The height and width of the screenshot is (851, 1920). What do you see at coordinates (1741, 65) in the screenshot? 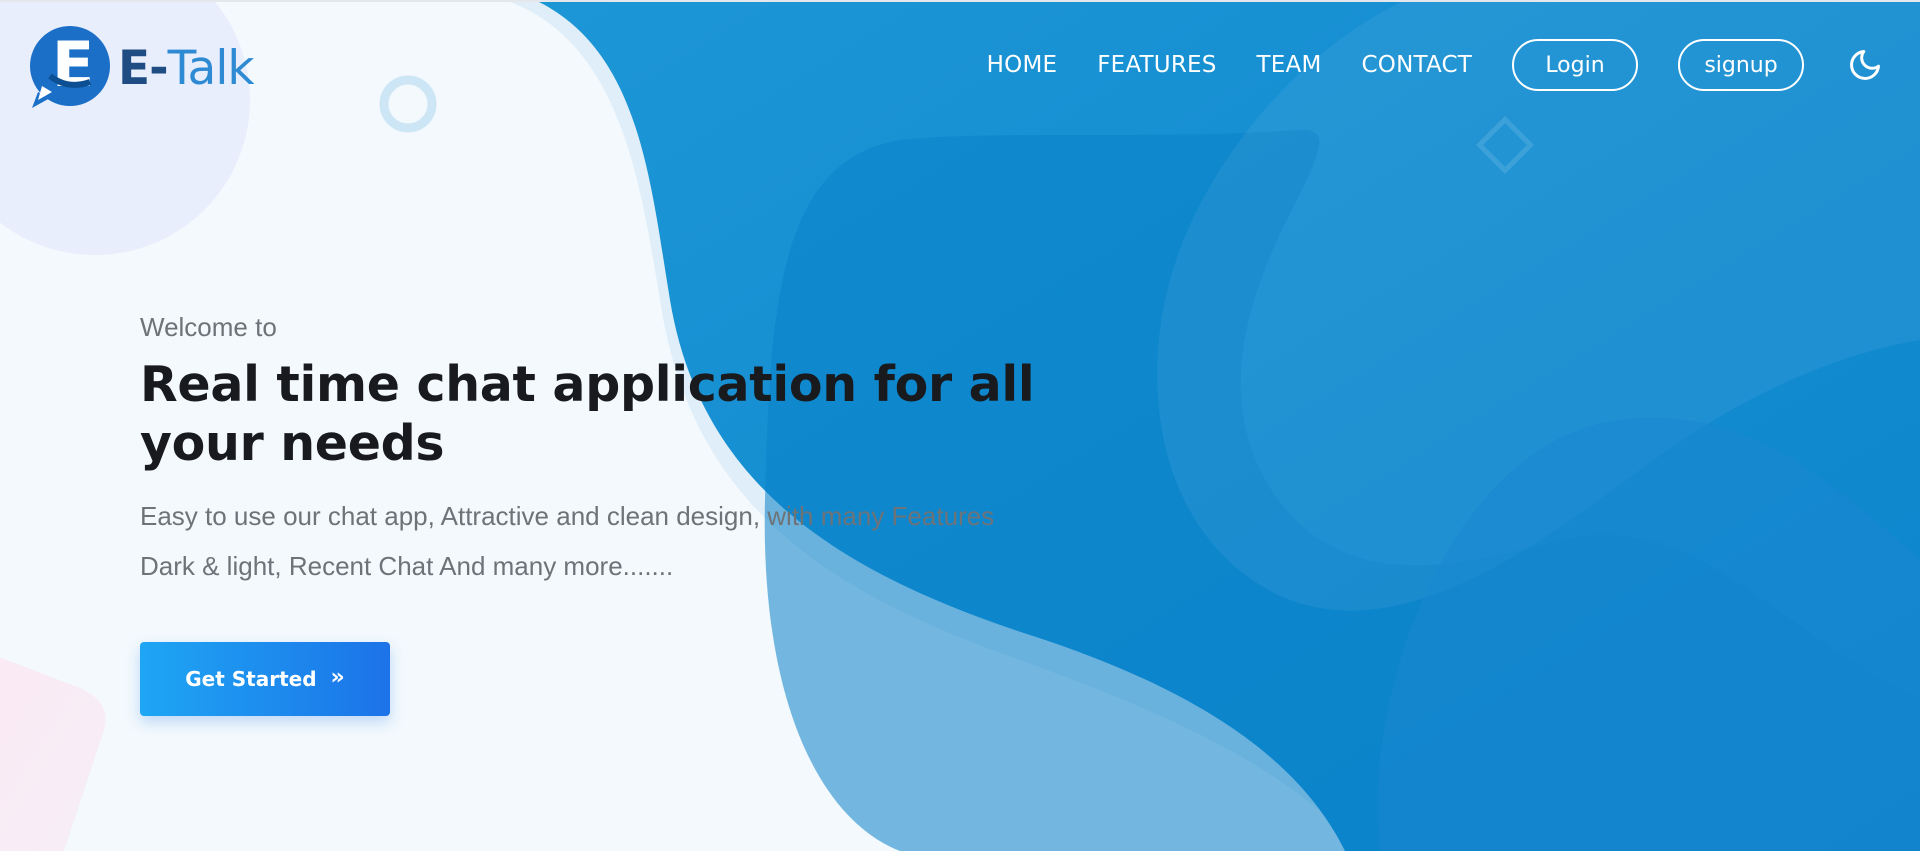
I see `signup-button: signup` at bounding box center [1741, 65].